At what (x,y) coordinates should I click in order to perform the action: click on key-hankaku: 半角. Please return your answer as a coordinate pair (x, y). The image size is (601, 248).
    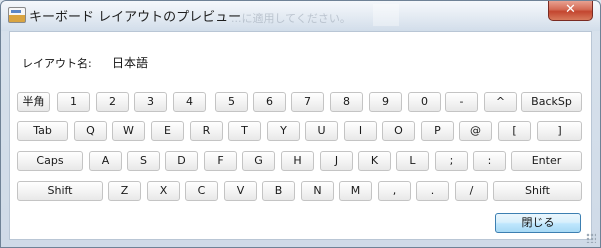
    Looking at the image, I should click on (33, 102).